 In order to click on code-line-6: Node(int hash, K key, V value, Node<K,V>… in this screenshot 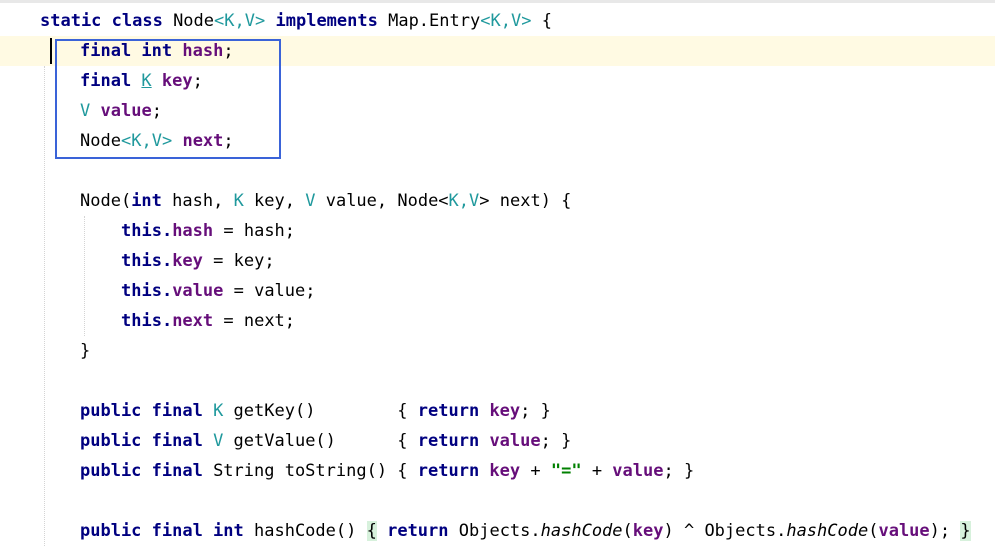, I will do `click(326, 201)`.